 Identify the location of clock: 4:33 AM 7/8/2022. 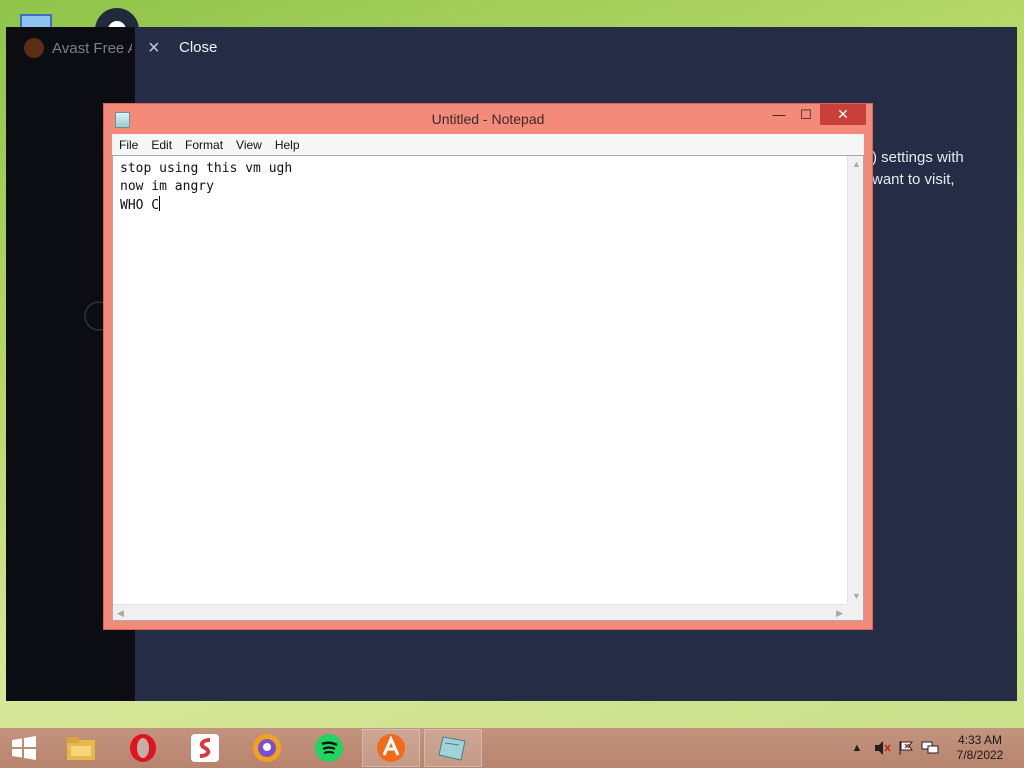
(980, 748).